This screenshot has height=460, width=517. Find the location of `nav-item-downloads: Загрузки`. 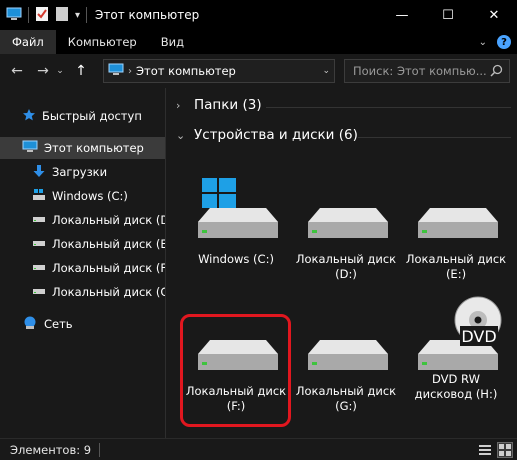

nav-item-downloads: Загрузки is located at coordinates (69, 172).